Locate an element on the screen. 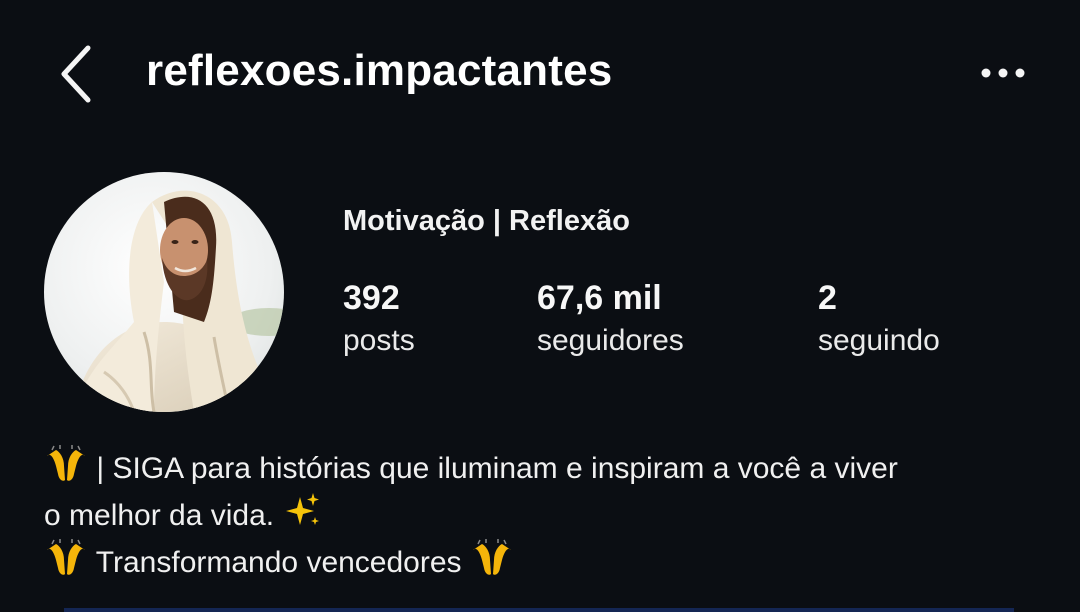  bottom-divider is located at coordinates (539, 610).